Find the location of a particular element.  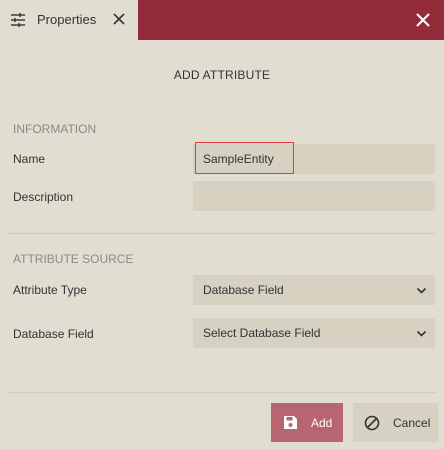

sliders-icon is located at coordinates (18, 20).